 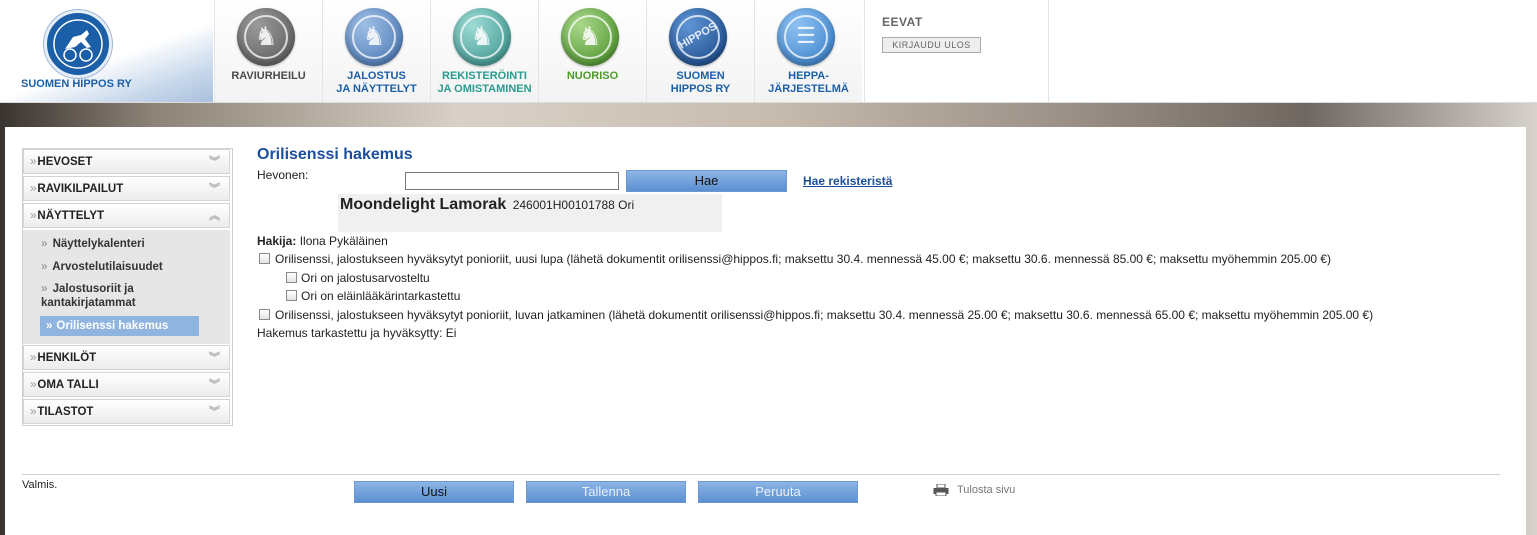 What do you see at coordinates (698, 37) in the screenshot?
I see `hippos-icon: HIPPOS` at bounding box center [698, 37].